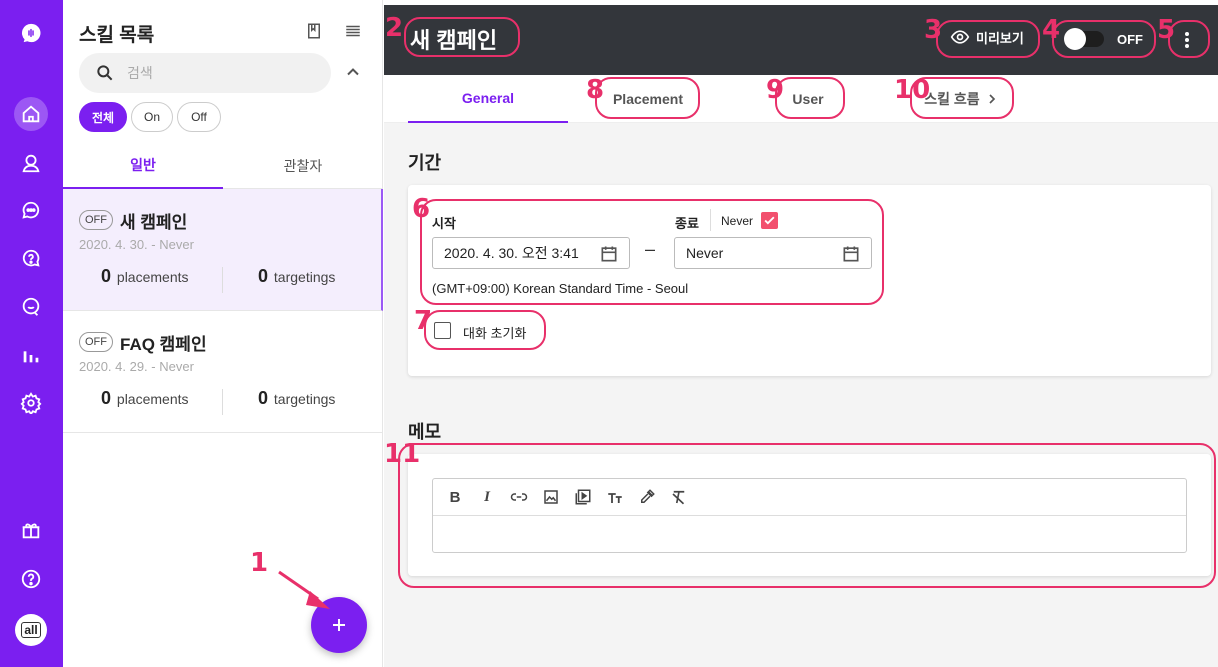 Image resolution: width=1218 pixels, height=667 pixels. Describe the element at coordinates (801, 40) in the screenshot. I see `campaign-header: 새 캠페인 미리보기 OFF` at that location.